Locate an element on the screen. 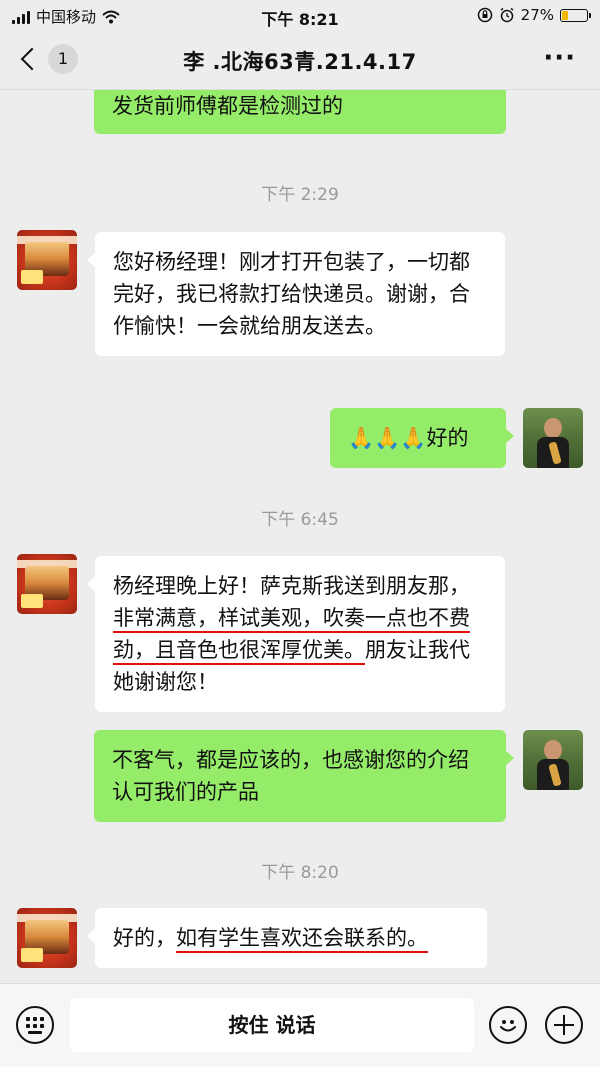  plus-icon is located at coordinates (564, 1025).